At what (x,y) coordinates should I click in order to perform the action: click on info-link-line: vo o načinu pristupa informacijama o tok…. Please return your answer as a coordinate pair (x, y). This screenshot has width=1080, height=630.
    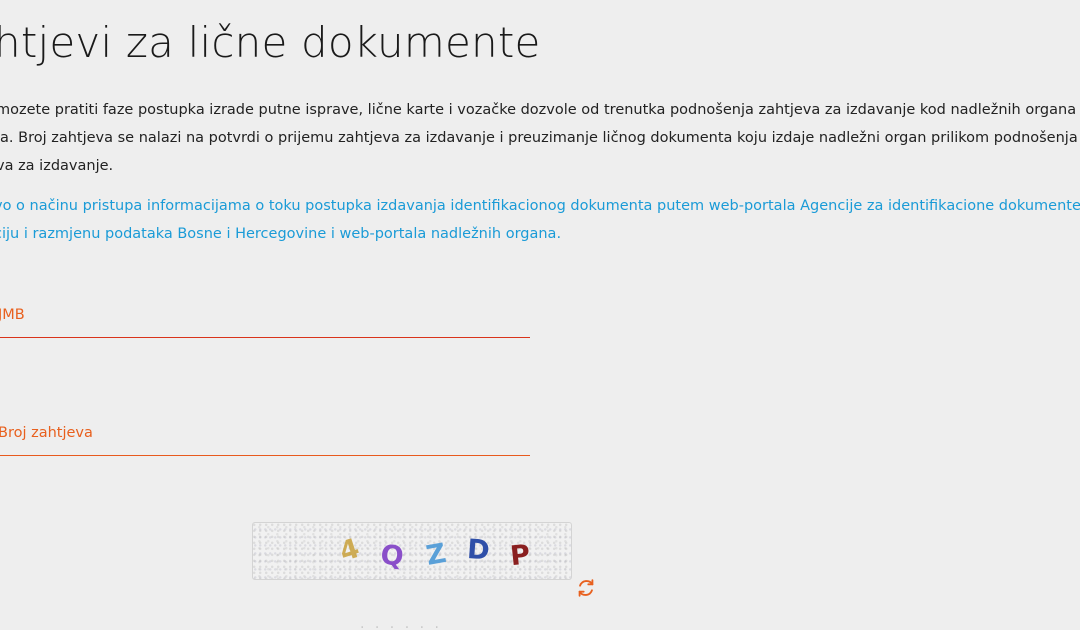
    Looking at the image, I should click on (540, 206).